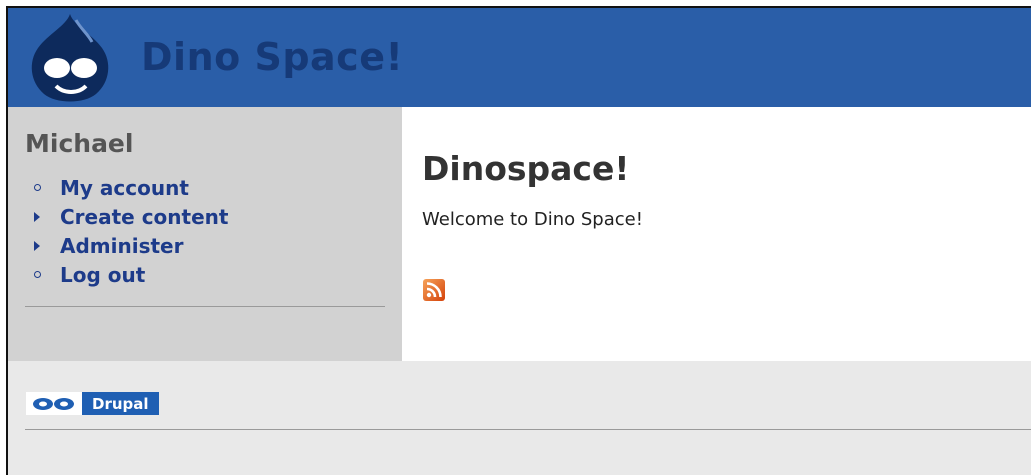  I want to click on drupal-badge-label: Drupal, so click(120, 403).